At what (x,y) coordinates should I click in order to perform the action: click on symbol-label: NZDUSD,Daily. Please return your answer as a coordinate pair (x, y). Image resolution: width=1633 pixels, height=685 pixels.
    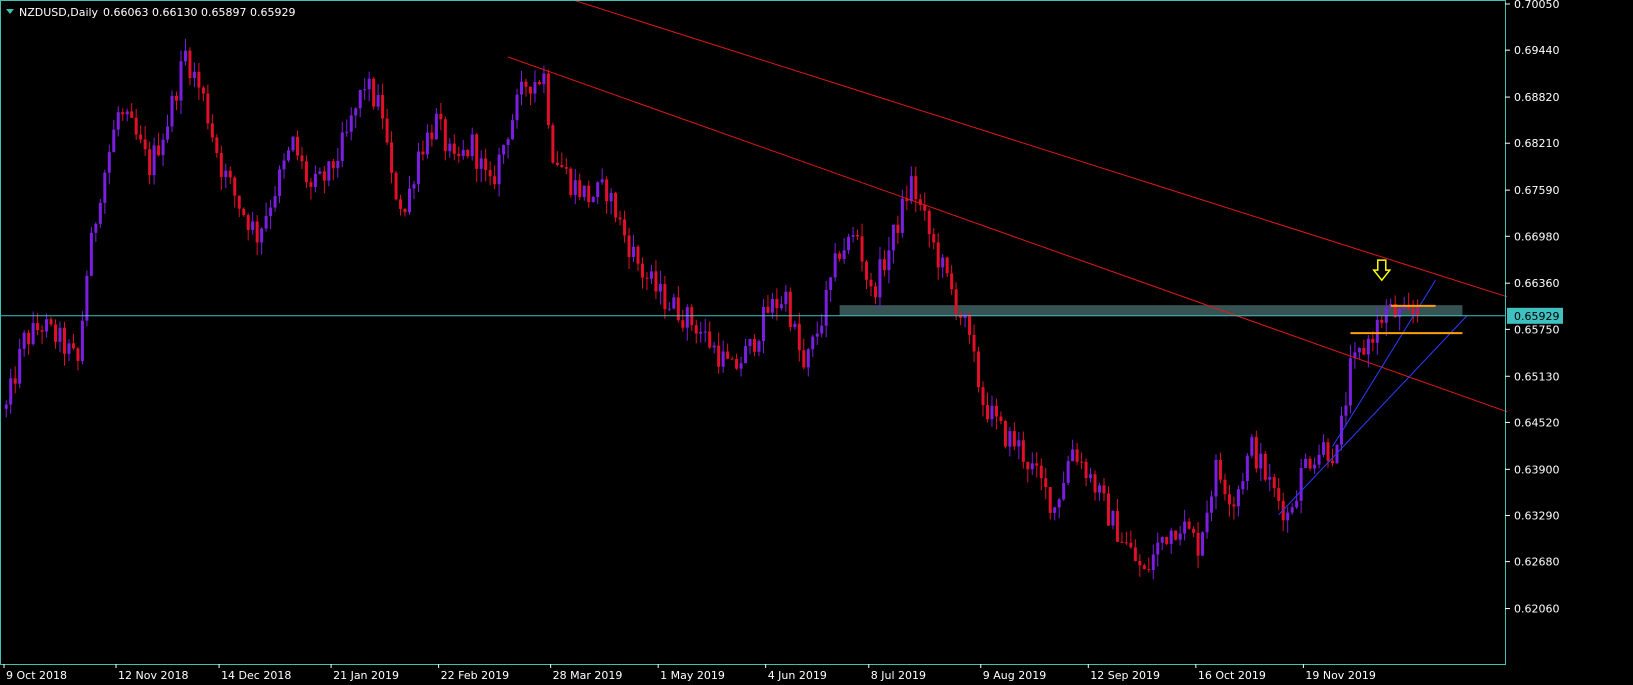
    Looking at the image, I should click on (59, 12).